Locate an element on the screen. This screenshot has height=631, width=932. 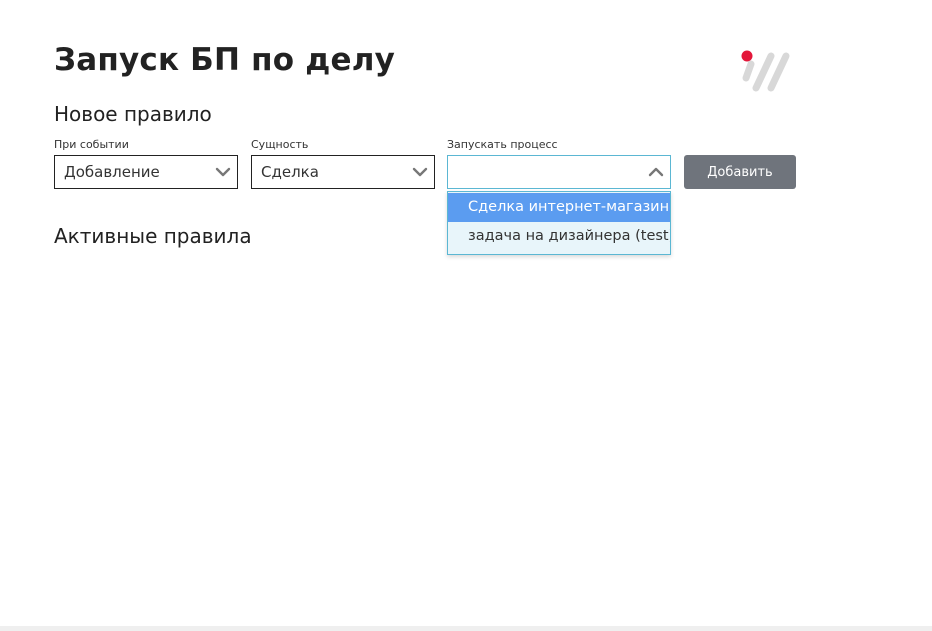
process-option: задача на дизайнера (test) is located at coordinates (559, 236).